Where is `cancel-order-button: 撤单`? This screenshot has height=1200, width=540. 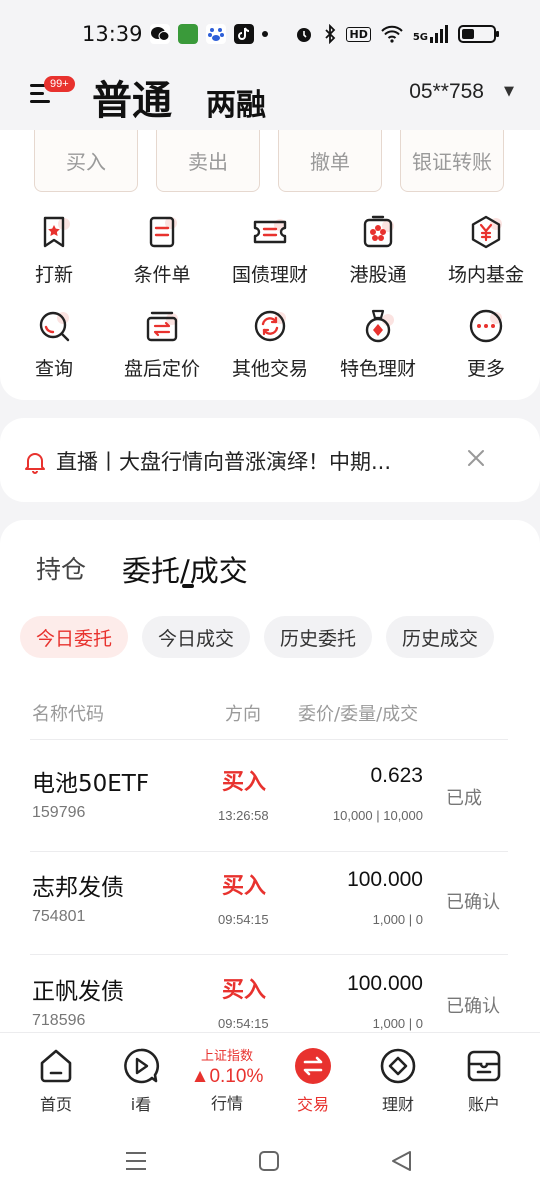
cancel-order-button: 撤单 is located at coordinates (330, 161).